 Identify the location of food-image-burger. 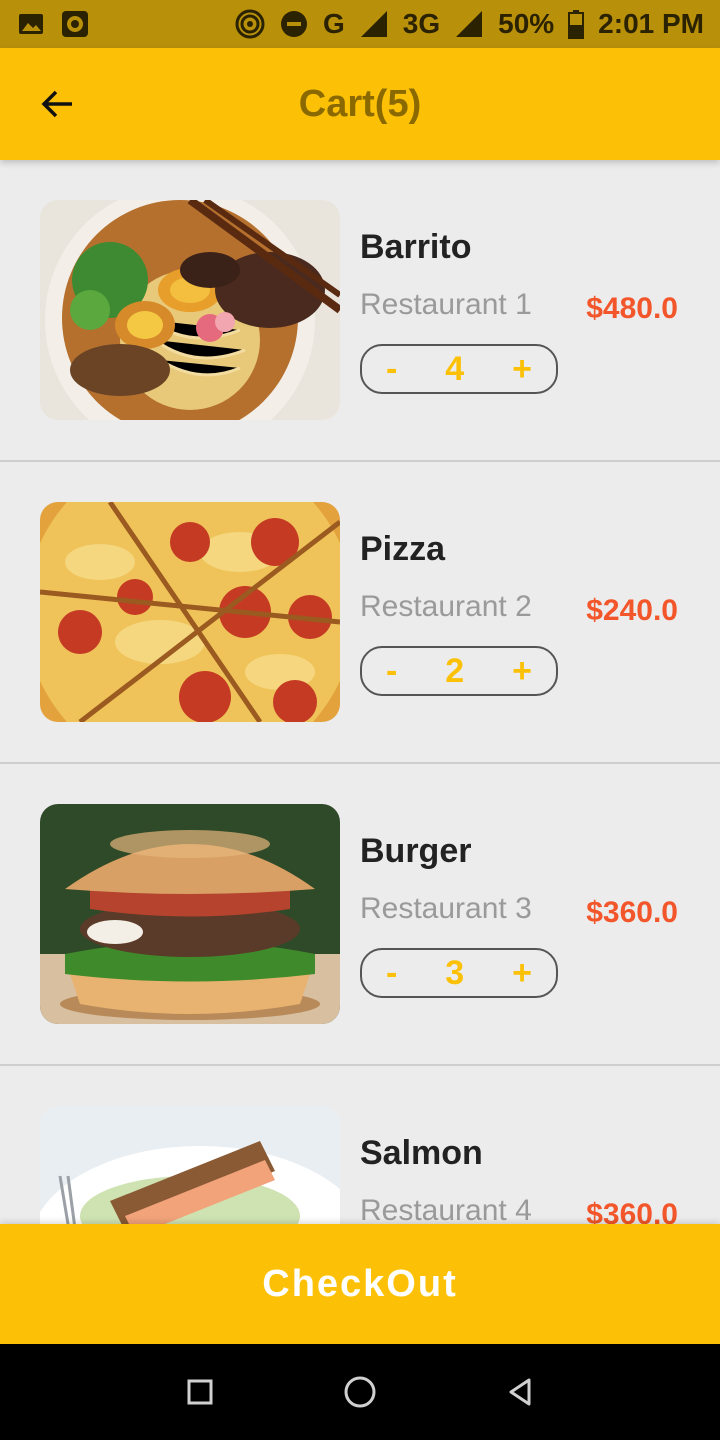
(190, 914).